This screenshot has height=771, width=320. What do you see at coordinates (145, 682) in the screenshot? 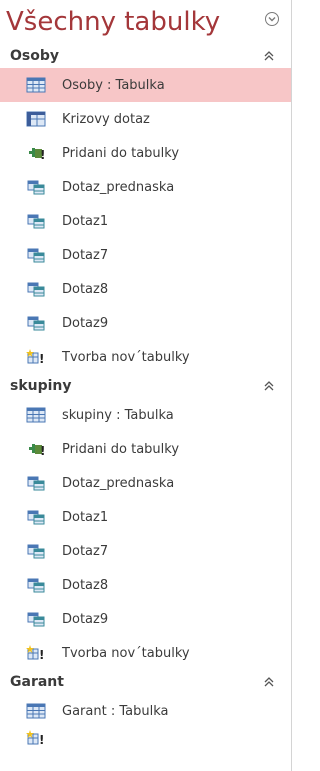
I see `group-header-2: Garant` at bounding box center [145, 682].